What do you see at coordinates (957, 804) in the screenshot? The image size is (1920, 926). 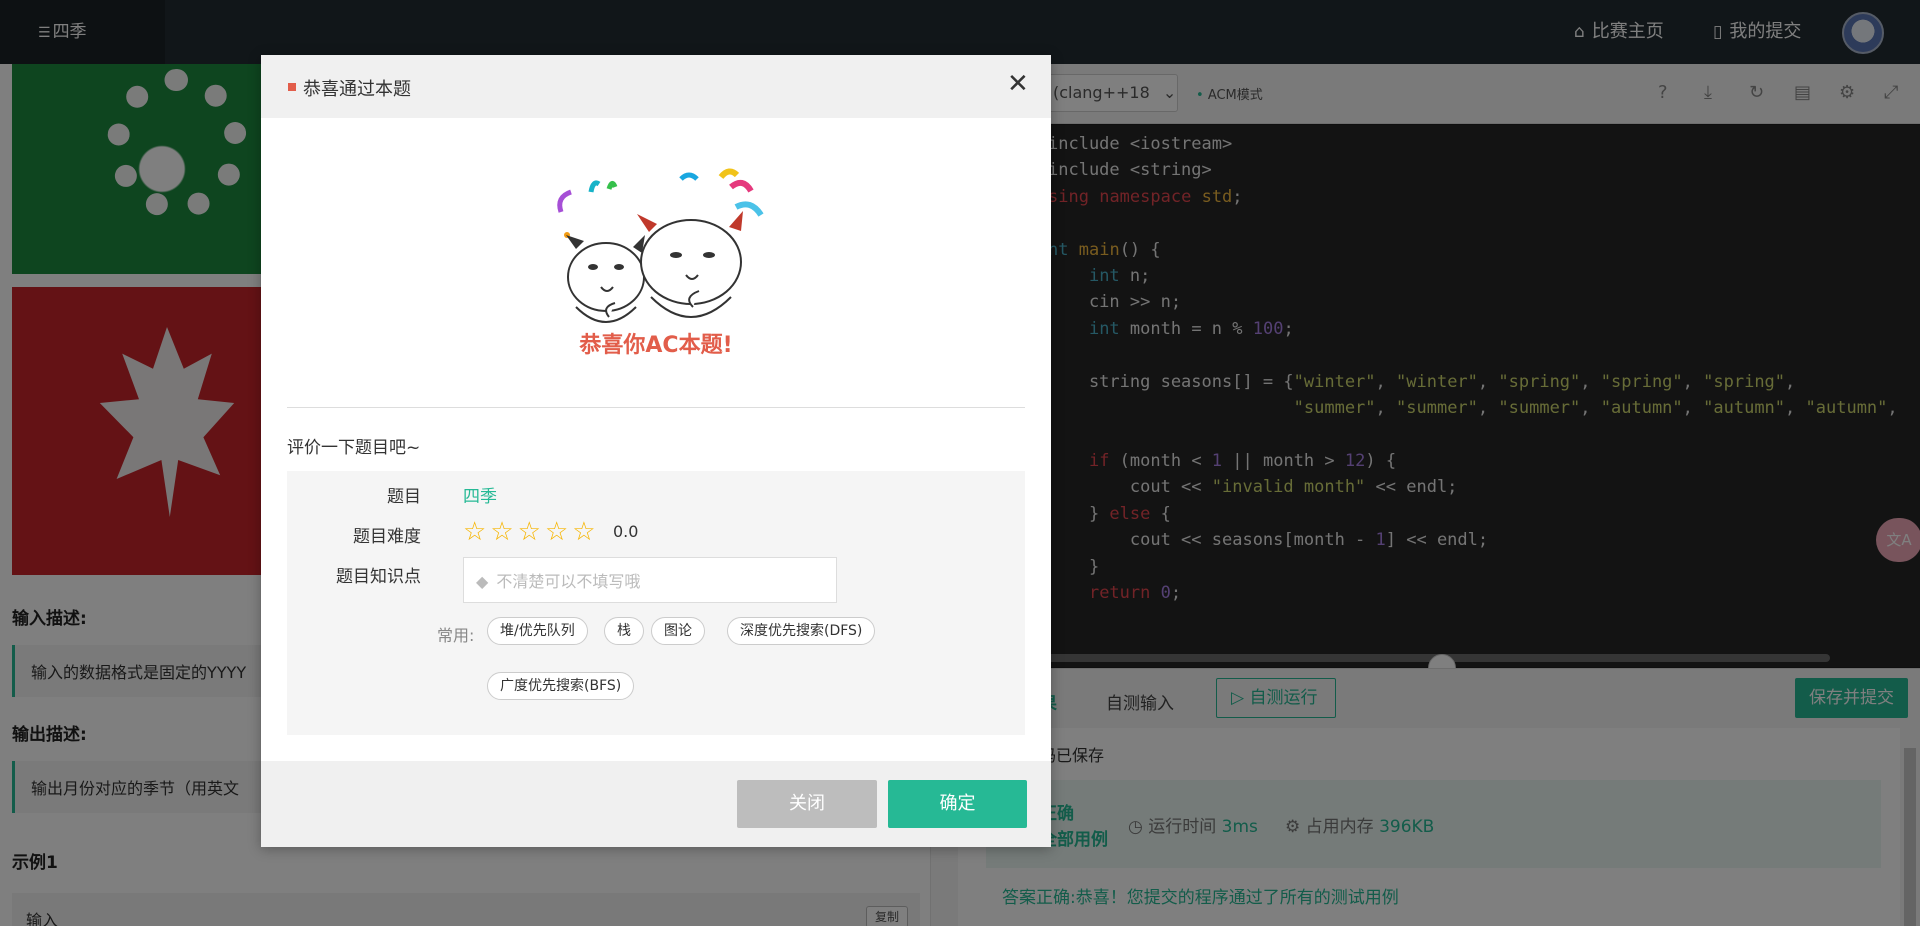 I see `confirm-button: 确定` at bounding box center [957, 804].